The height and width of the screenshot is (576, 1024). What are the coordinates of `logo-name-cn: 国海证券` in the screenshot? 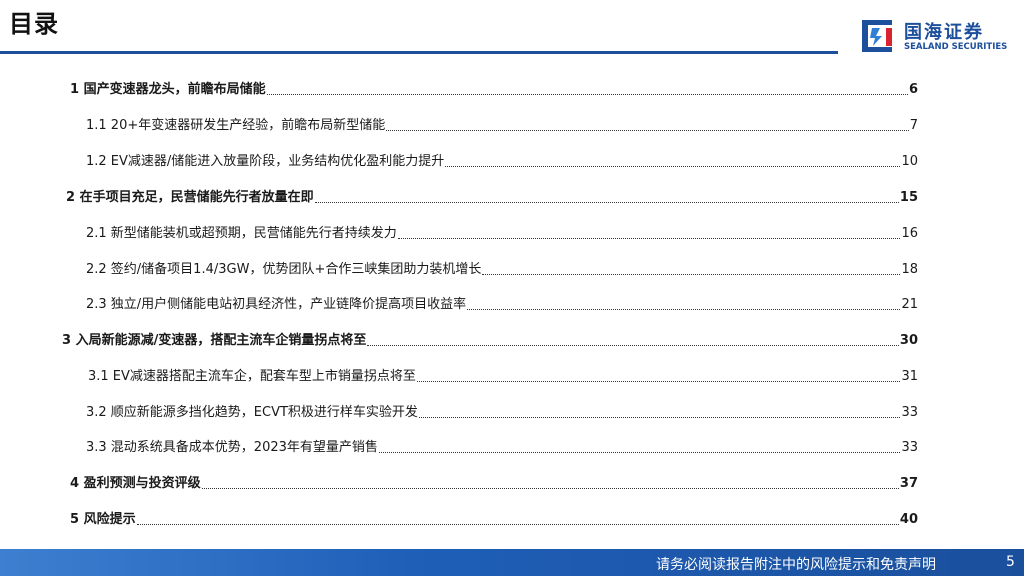 It's located at (944, 32).